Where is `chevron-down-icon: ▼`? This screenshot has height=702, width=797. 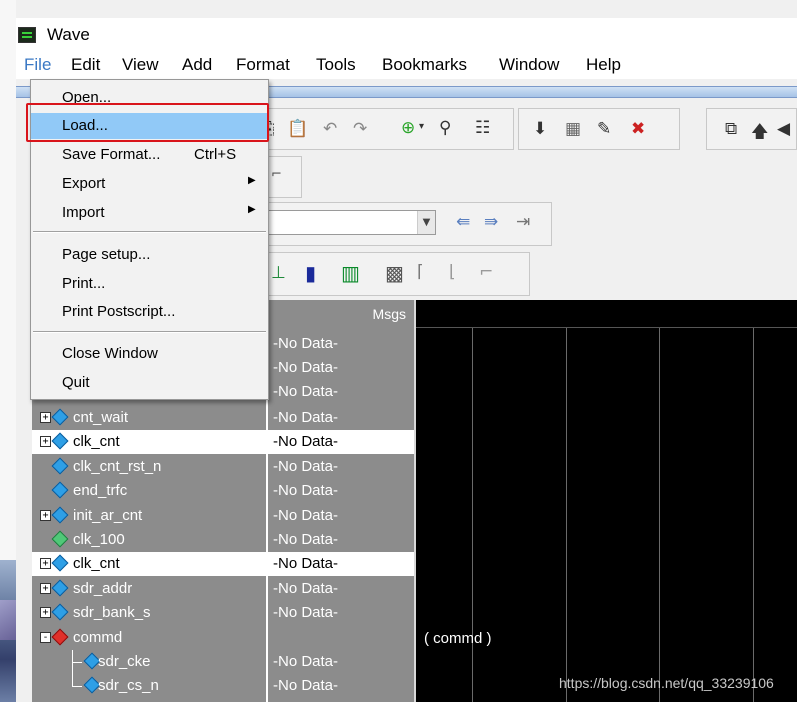 chevron-down-icon: ▼ is located at coordinates (426, 222).